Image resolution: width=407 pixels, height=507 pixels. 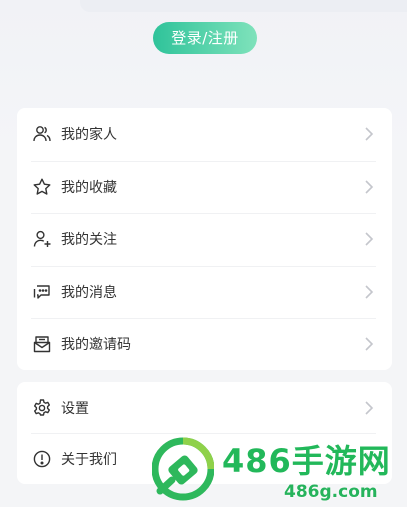 I want to click on menu-item-favorites: 我的收藏, so click(x=204, y=187).